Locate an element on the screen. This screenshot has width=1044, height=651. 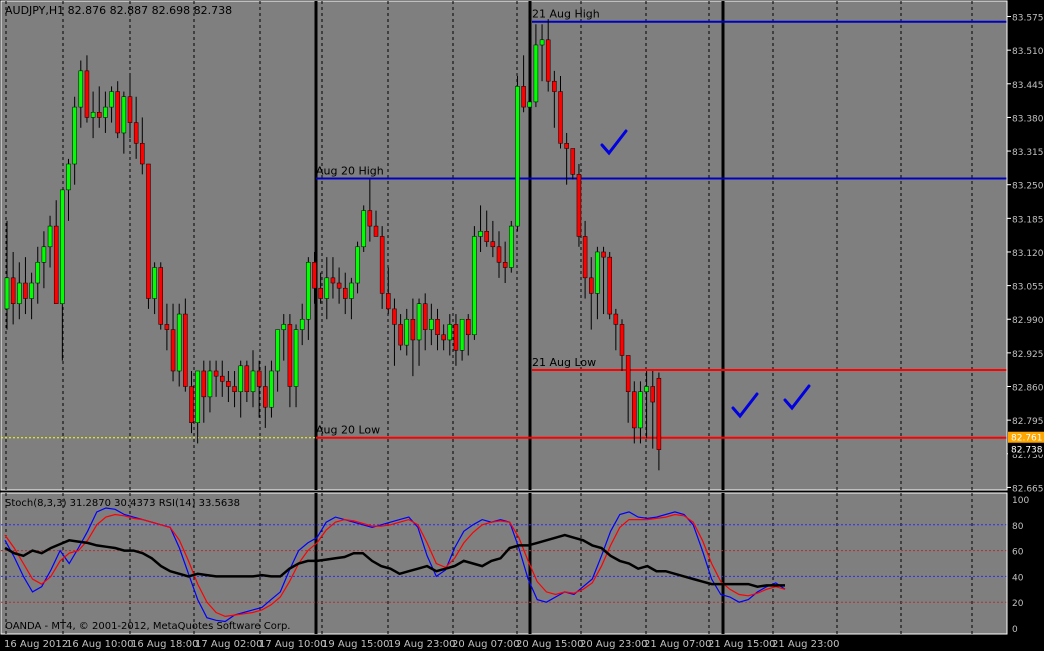
price-tick-label: 83.510 is located at coordinates (1028, 52).